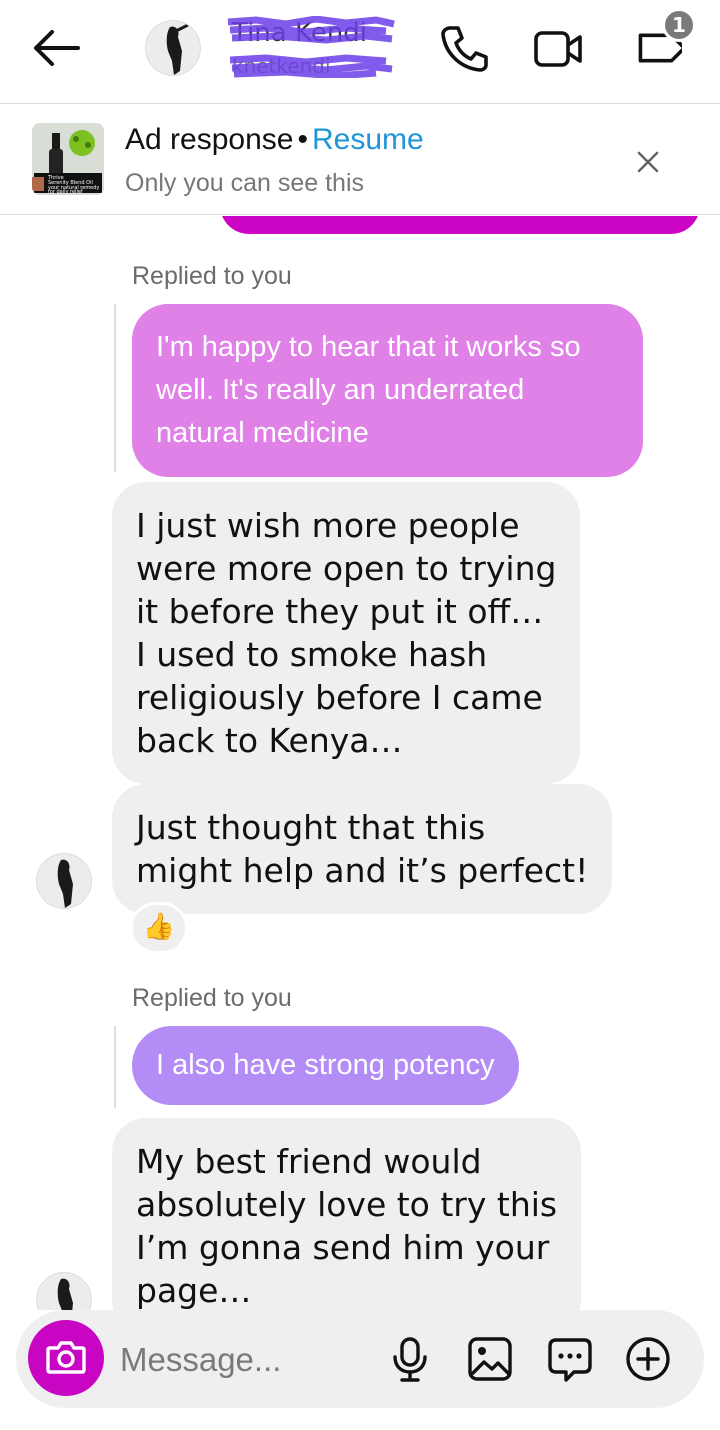  I want to click on redaction-scribble, so click(311, 47).